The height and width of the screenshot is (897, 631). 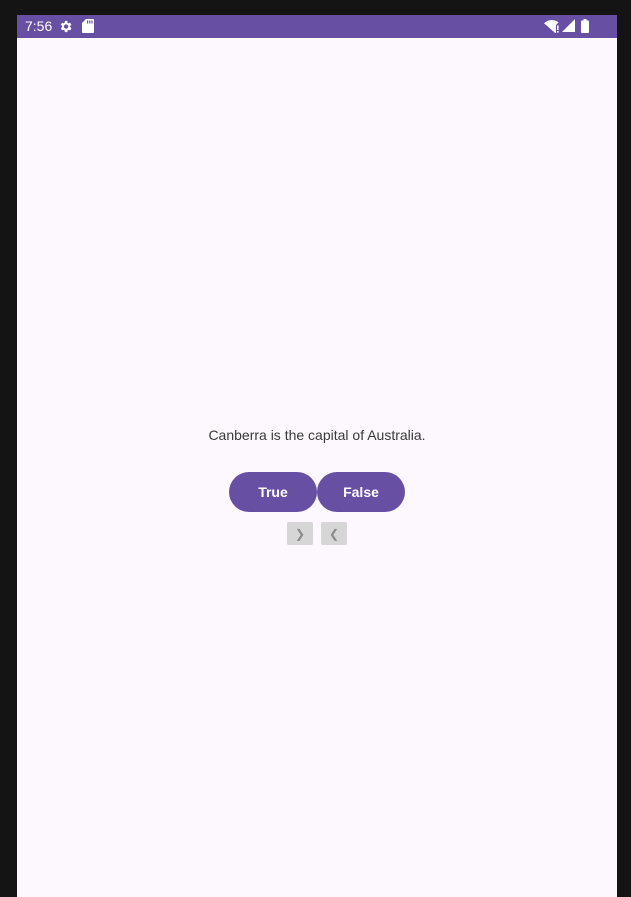 I want to click on settings-gear-icon, so click(x=66, y=26).